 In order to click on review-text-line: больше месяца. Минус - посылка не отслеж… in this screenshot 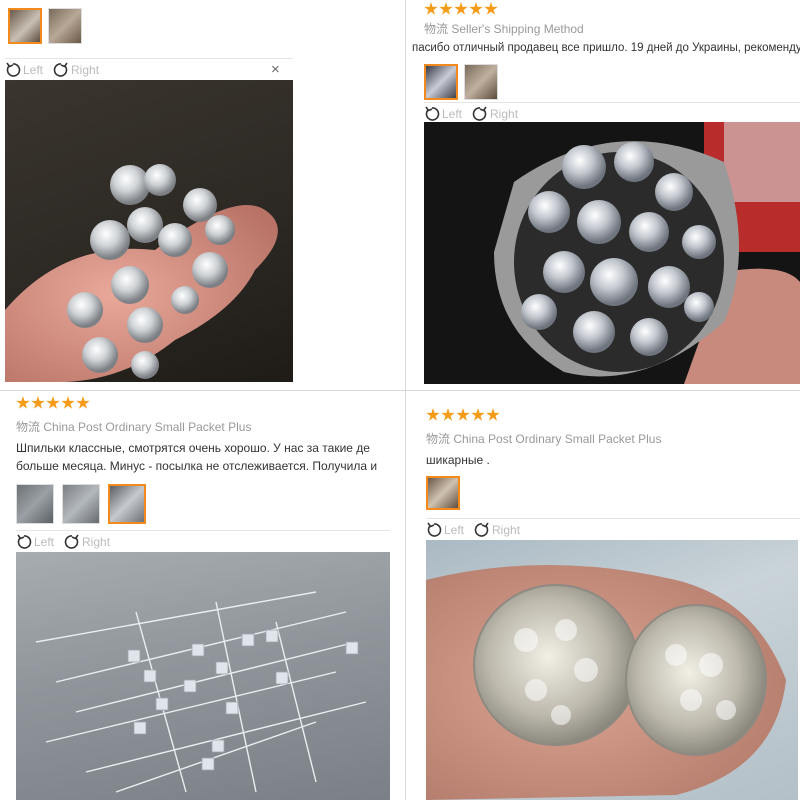, I will do `click(197, 466)`.